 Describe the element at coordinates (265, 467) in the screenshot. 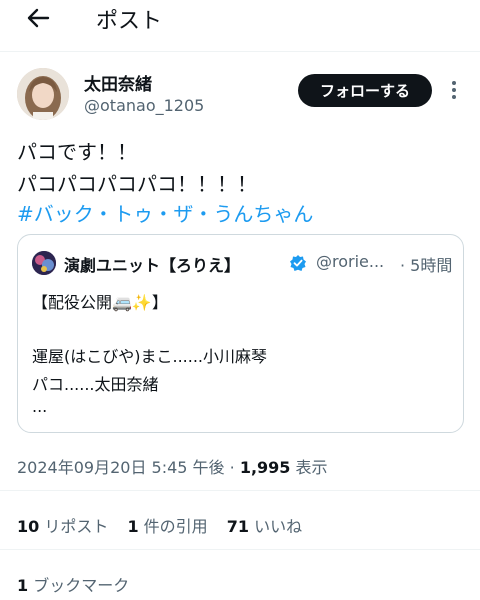

I see `views-count: 1,995` at that location.